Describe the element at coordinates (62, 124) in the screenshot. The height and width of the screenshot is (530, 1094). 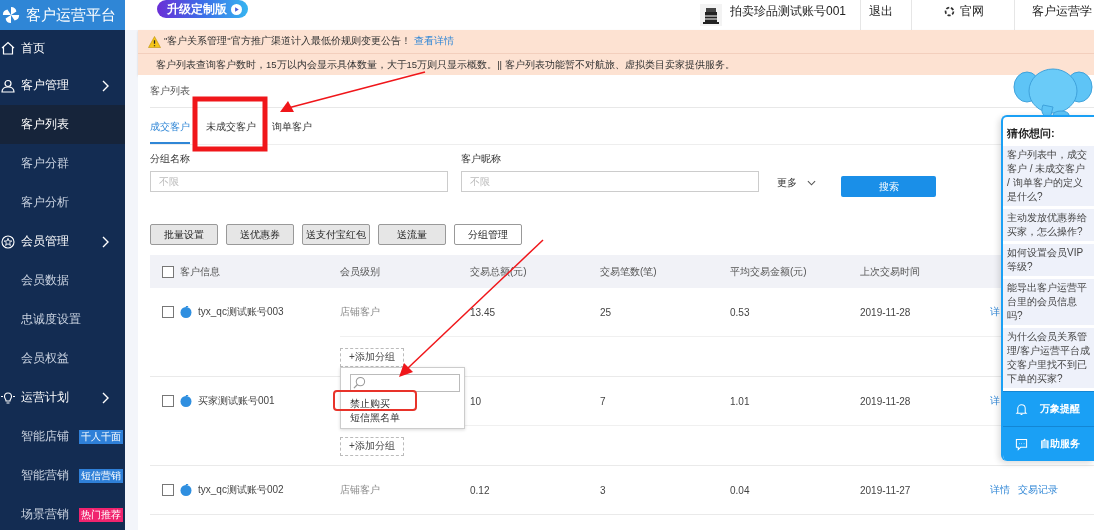
I see `sidebar-item: 客户列表` at that location.